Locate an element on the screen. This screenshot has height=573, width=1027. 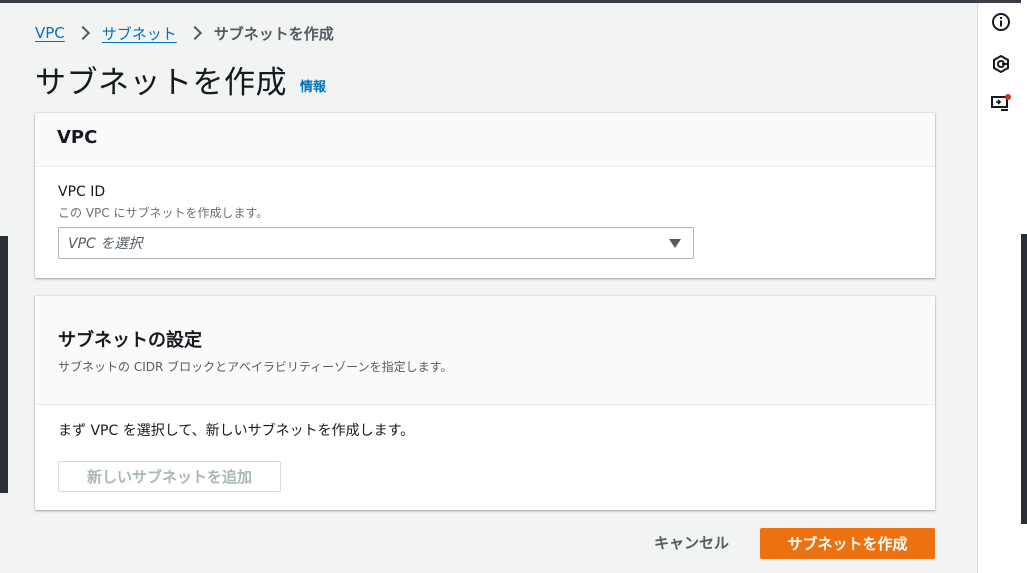
cancel-button: キャンセル is located at coordinates (691, 542).